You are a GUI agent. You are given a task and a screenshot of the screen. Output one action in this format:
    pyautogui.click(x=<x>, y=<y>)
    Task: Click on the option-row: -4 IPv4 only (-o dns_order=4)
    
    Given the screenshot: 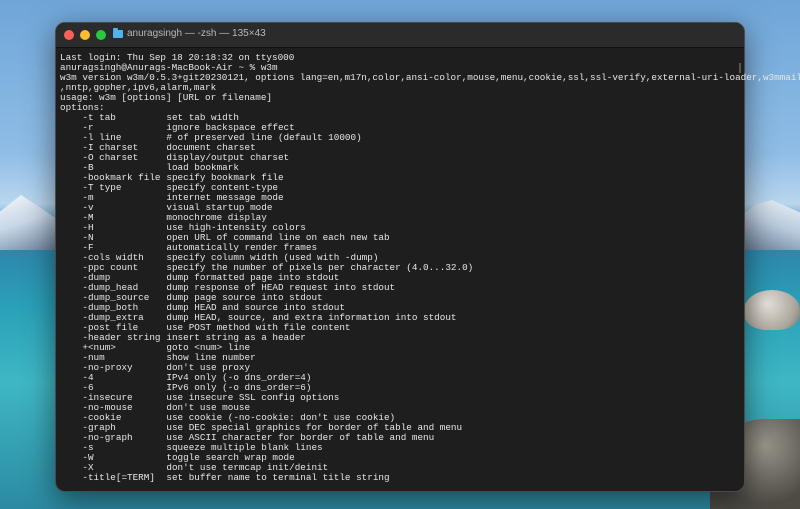 What is the action you would take?
    pyautogui.click(x=402, y=378)
    